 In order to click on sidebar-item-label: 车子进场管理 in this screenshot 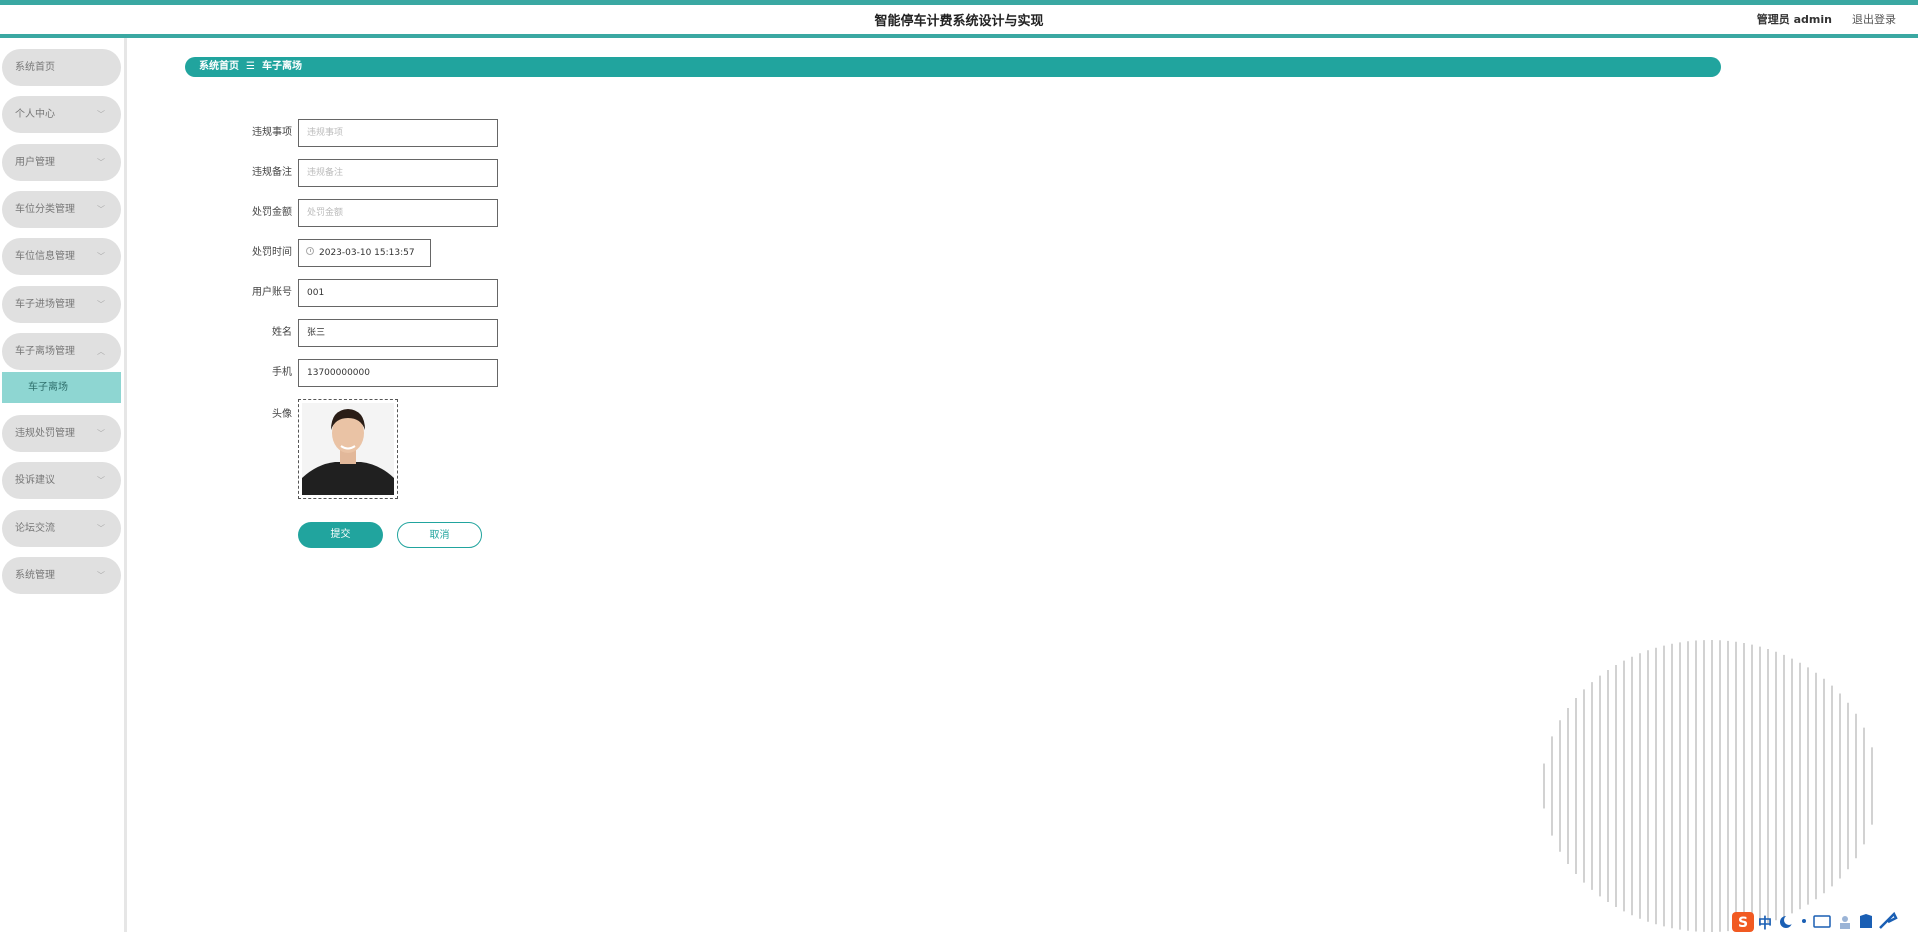, I will do `click(45, 304)`.